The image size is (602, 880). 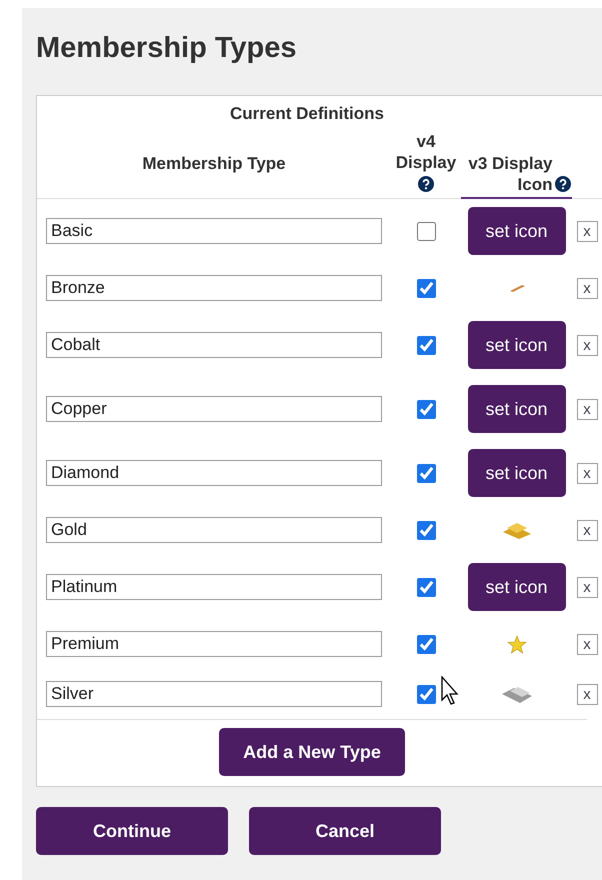 What do you see at coordinates (214, 530) in the screenshot?
I see `membership-name-field: Gold` at bounding box center [214, 530].